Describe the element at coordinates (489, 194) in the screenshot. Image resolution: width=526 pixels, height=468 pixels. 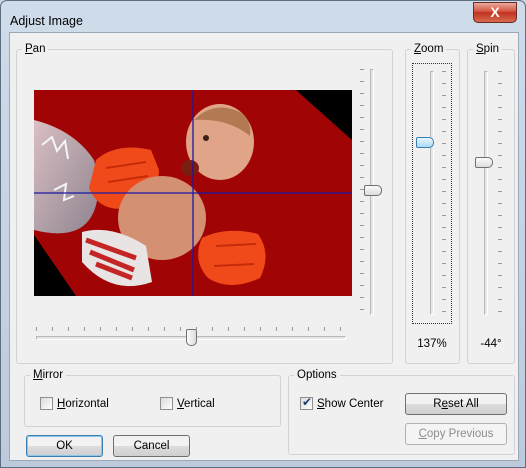
I see `spin-slider` at that location.